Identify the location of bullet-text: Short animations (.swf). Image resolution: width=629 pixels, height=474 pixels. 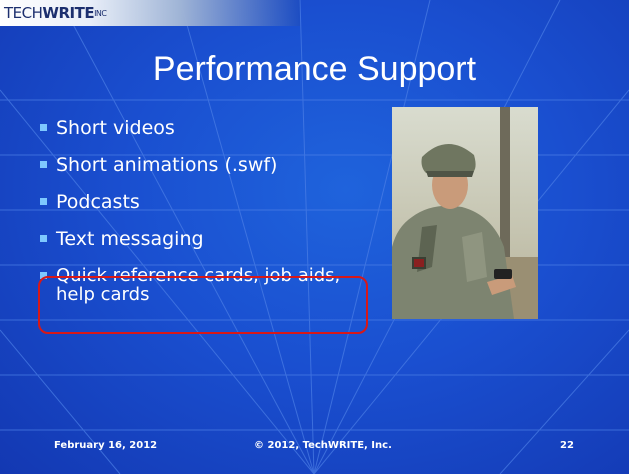
(167, 165).